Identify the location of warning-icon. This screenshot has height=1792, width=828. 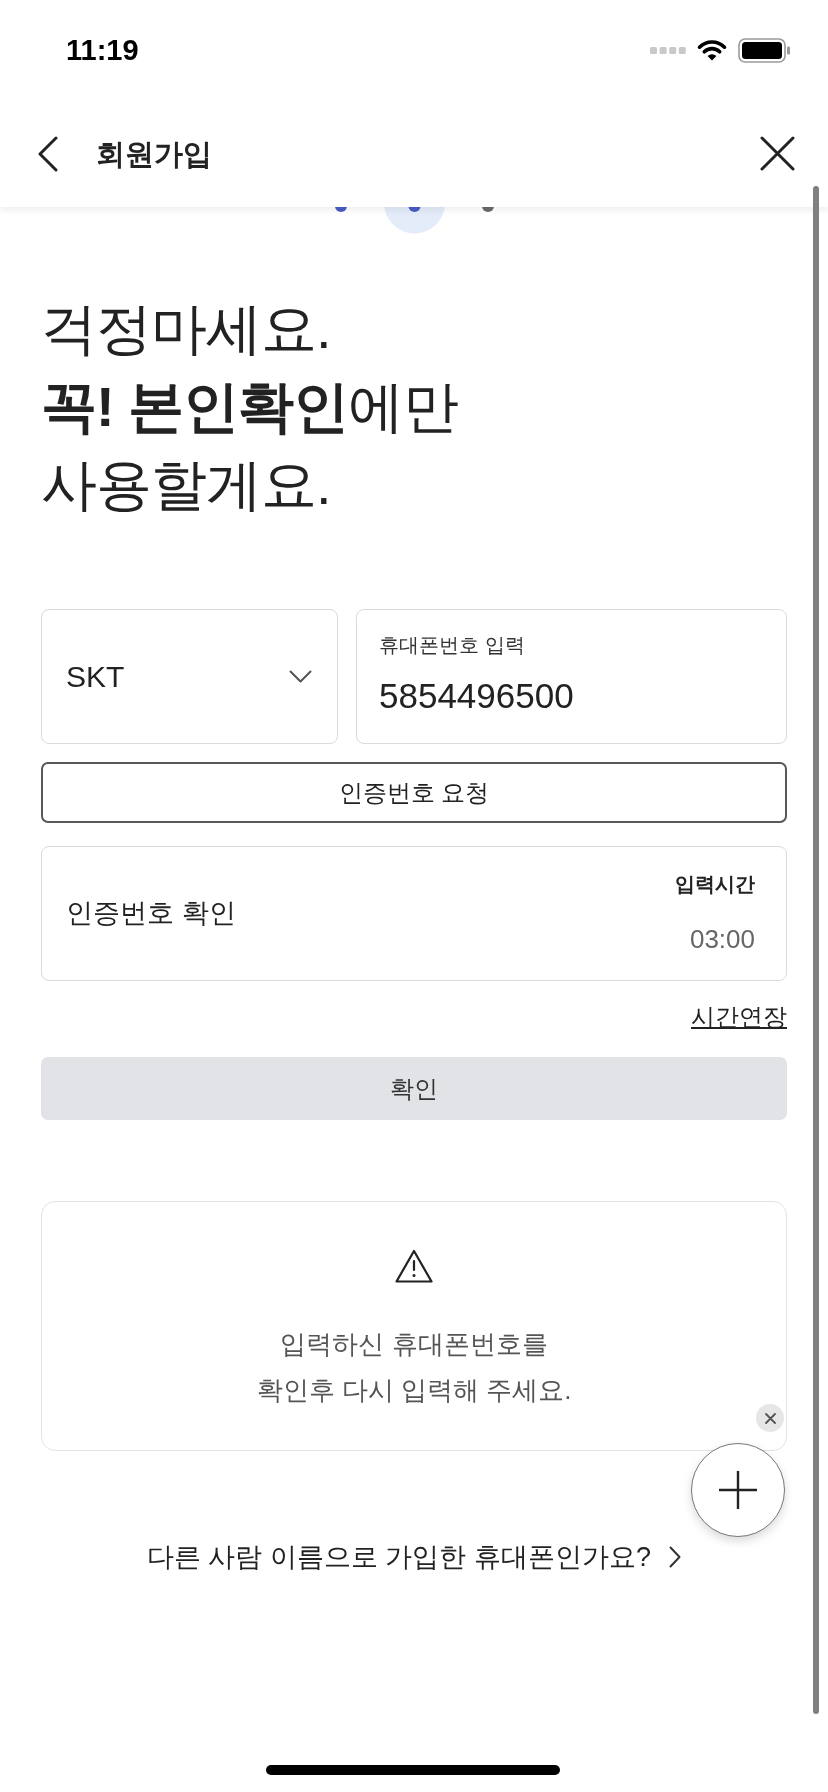
(414, 1266).